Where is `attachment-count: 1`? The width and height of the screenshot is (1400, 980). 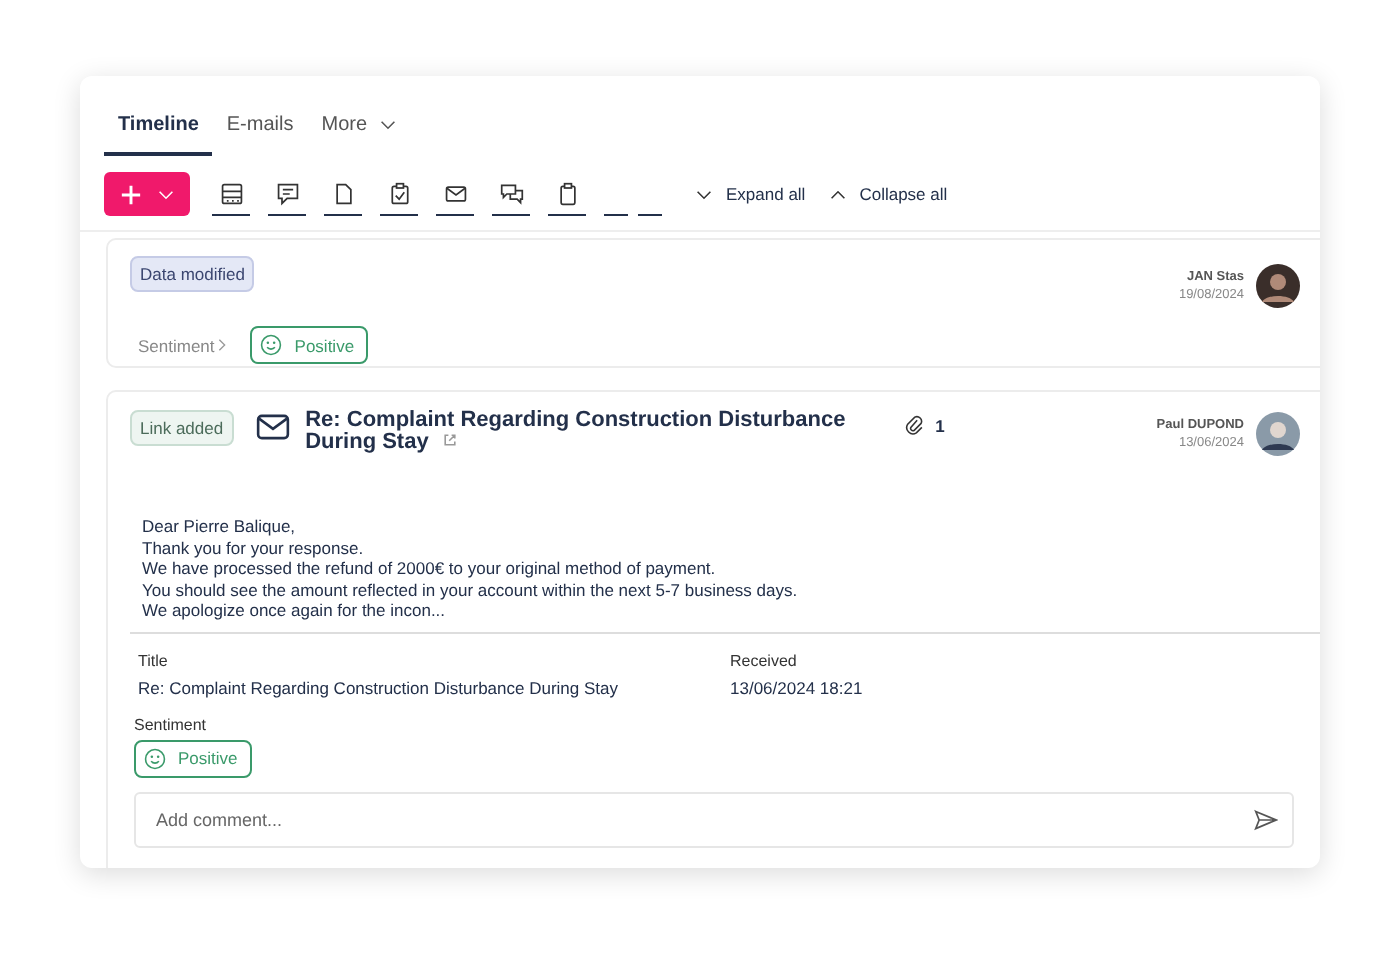
attachment-count: 1 is located at coordinates (924, 425).